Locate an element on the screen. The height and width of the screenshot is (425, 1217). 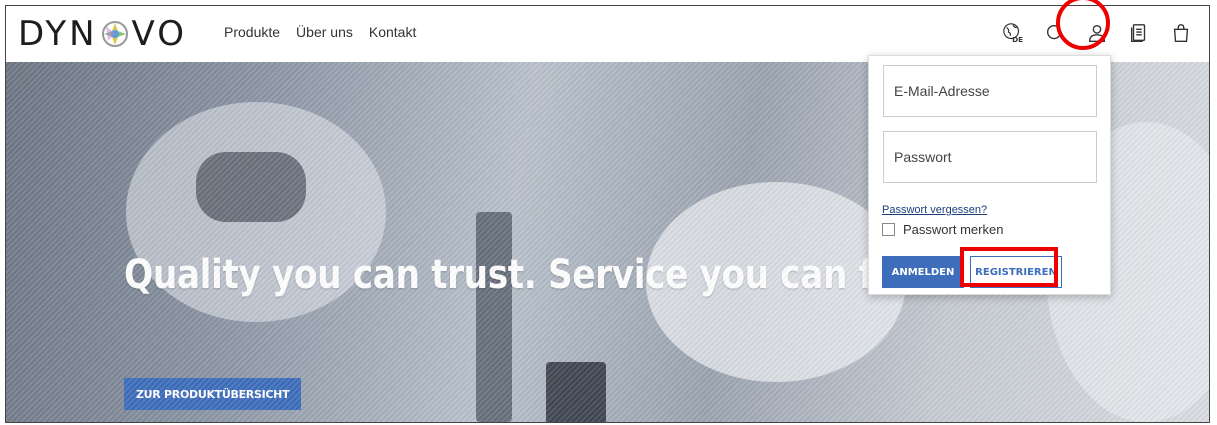
logo-o-mark-icon is located at coordinates (115, 34).